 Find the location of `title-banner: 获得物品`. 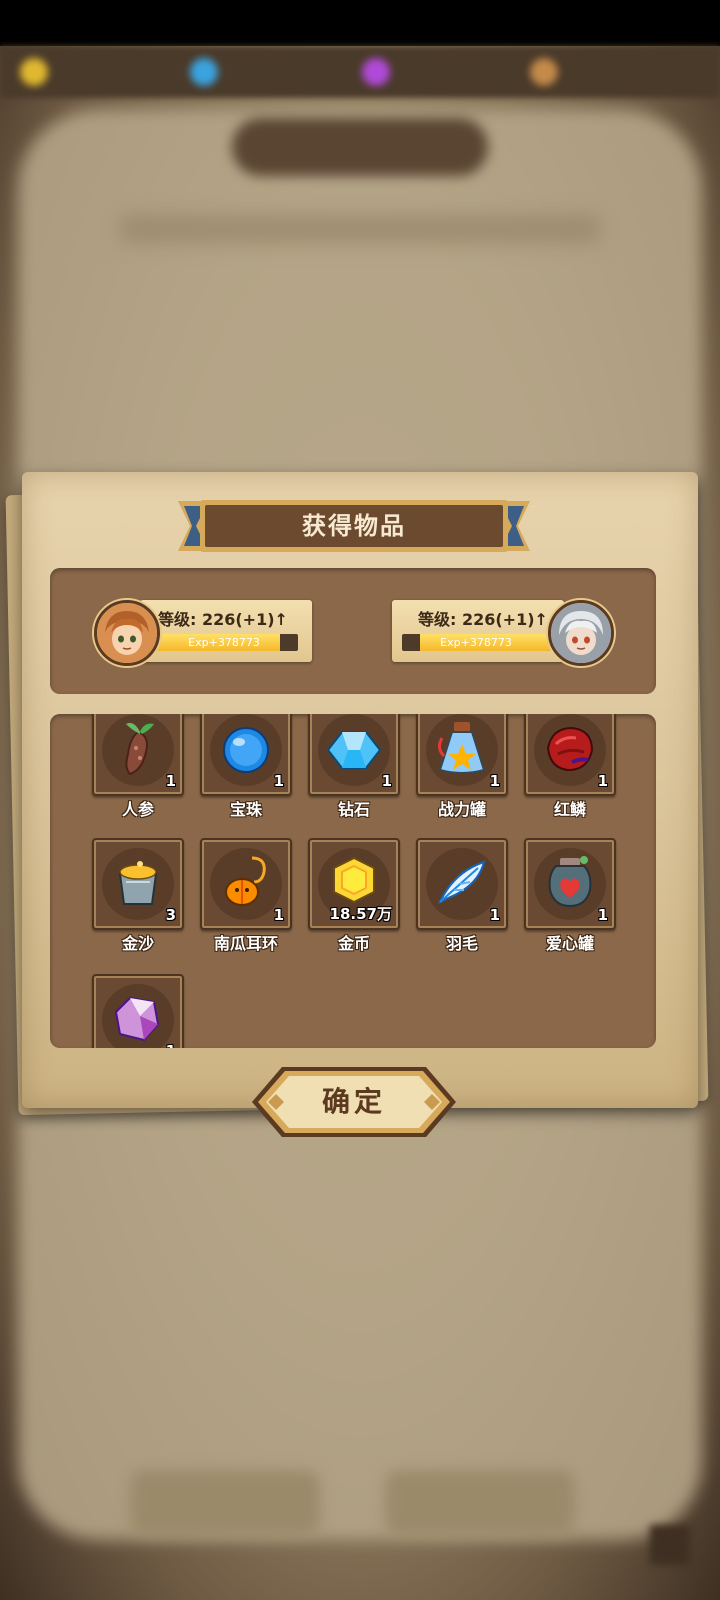

title-banner: 获得物品 is located at coordinates (354, 526).